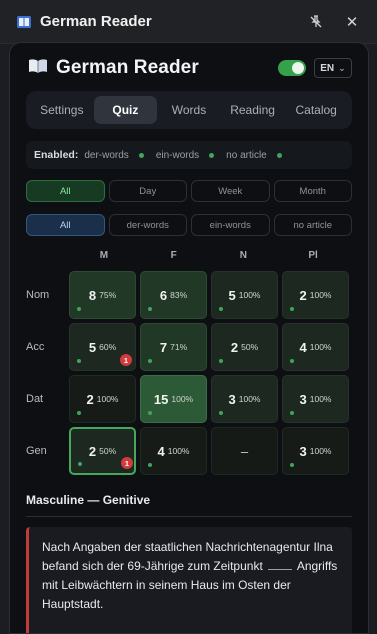 This screenshot has width=377, height=634. What do you see at coordinates (161, 451) in the screenshot?
I see `cell-count: 4` at bounding box center [161, 451].